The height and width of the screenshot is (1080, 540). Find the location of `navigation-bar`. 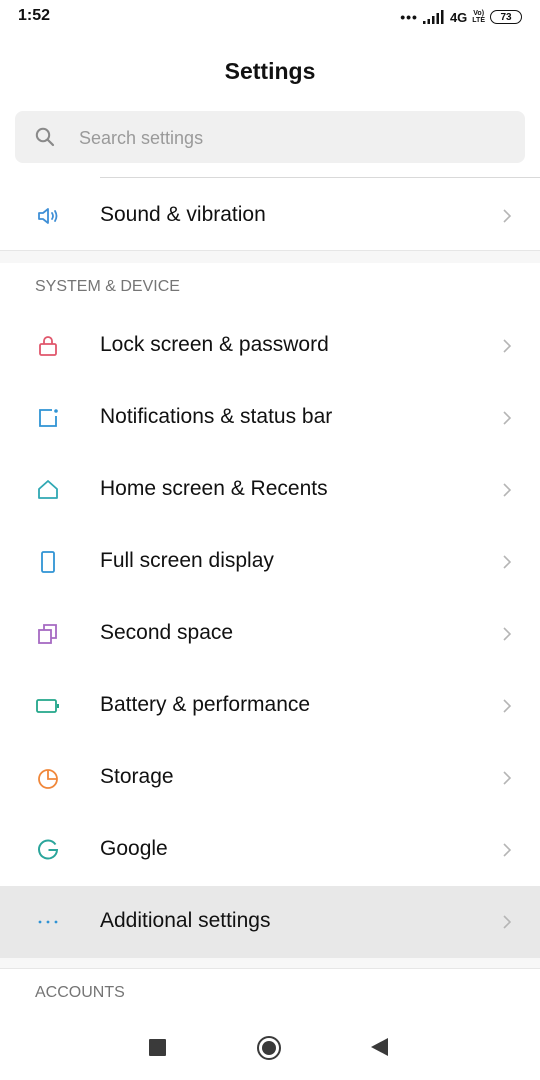

navigation-bar is located at coordinates (270, 1050).